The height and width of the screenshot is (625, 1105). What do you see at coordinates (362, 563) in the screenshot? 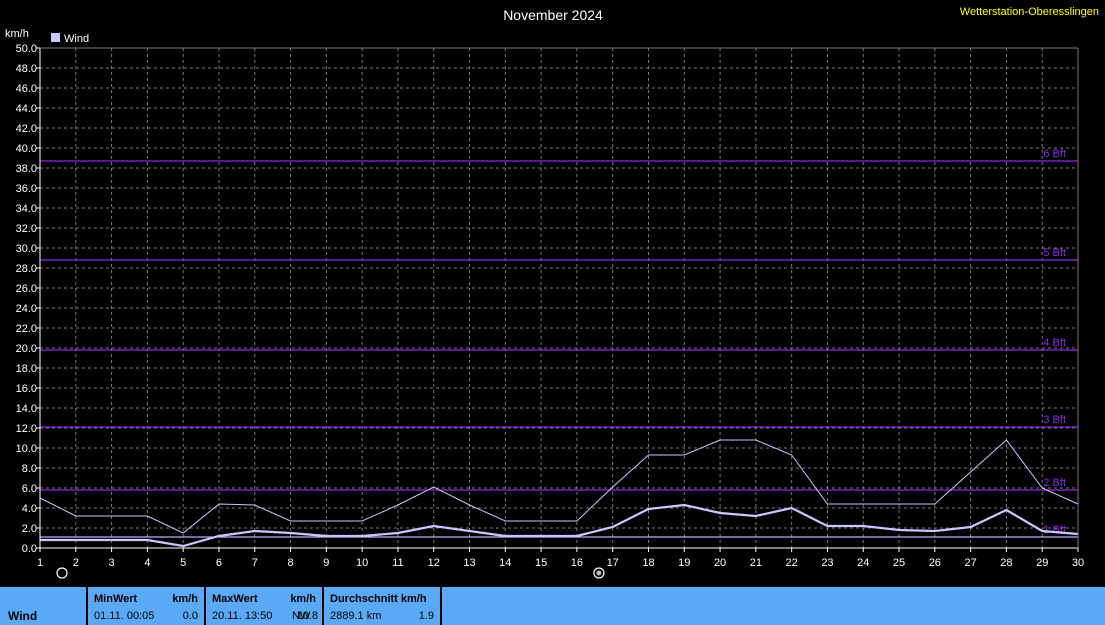
I see `x-tick-label: 10` at bounding box center [362, 563].